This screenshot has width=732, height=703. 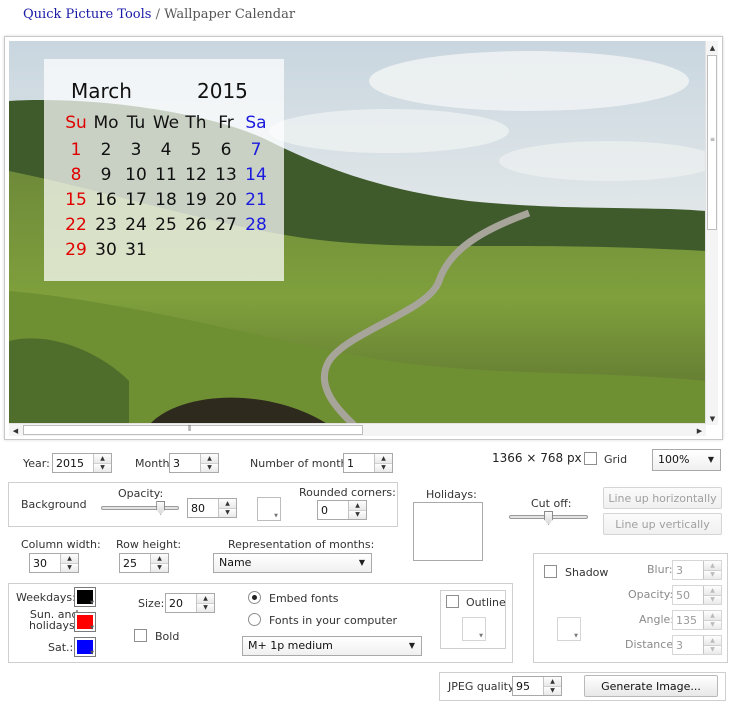 I want to click on background-label: Background, so click(x=54, y=504).